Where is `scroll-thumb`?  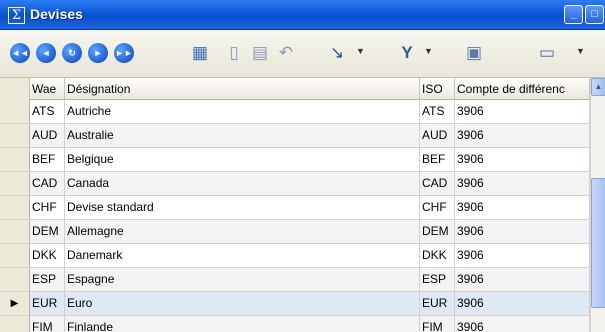
scroll-thumb is located at coordinates (598, 243).